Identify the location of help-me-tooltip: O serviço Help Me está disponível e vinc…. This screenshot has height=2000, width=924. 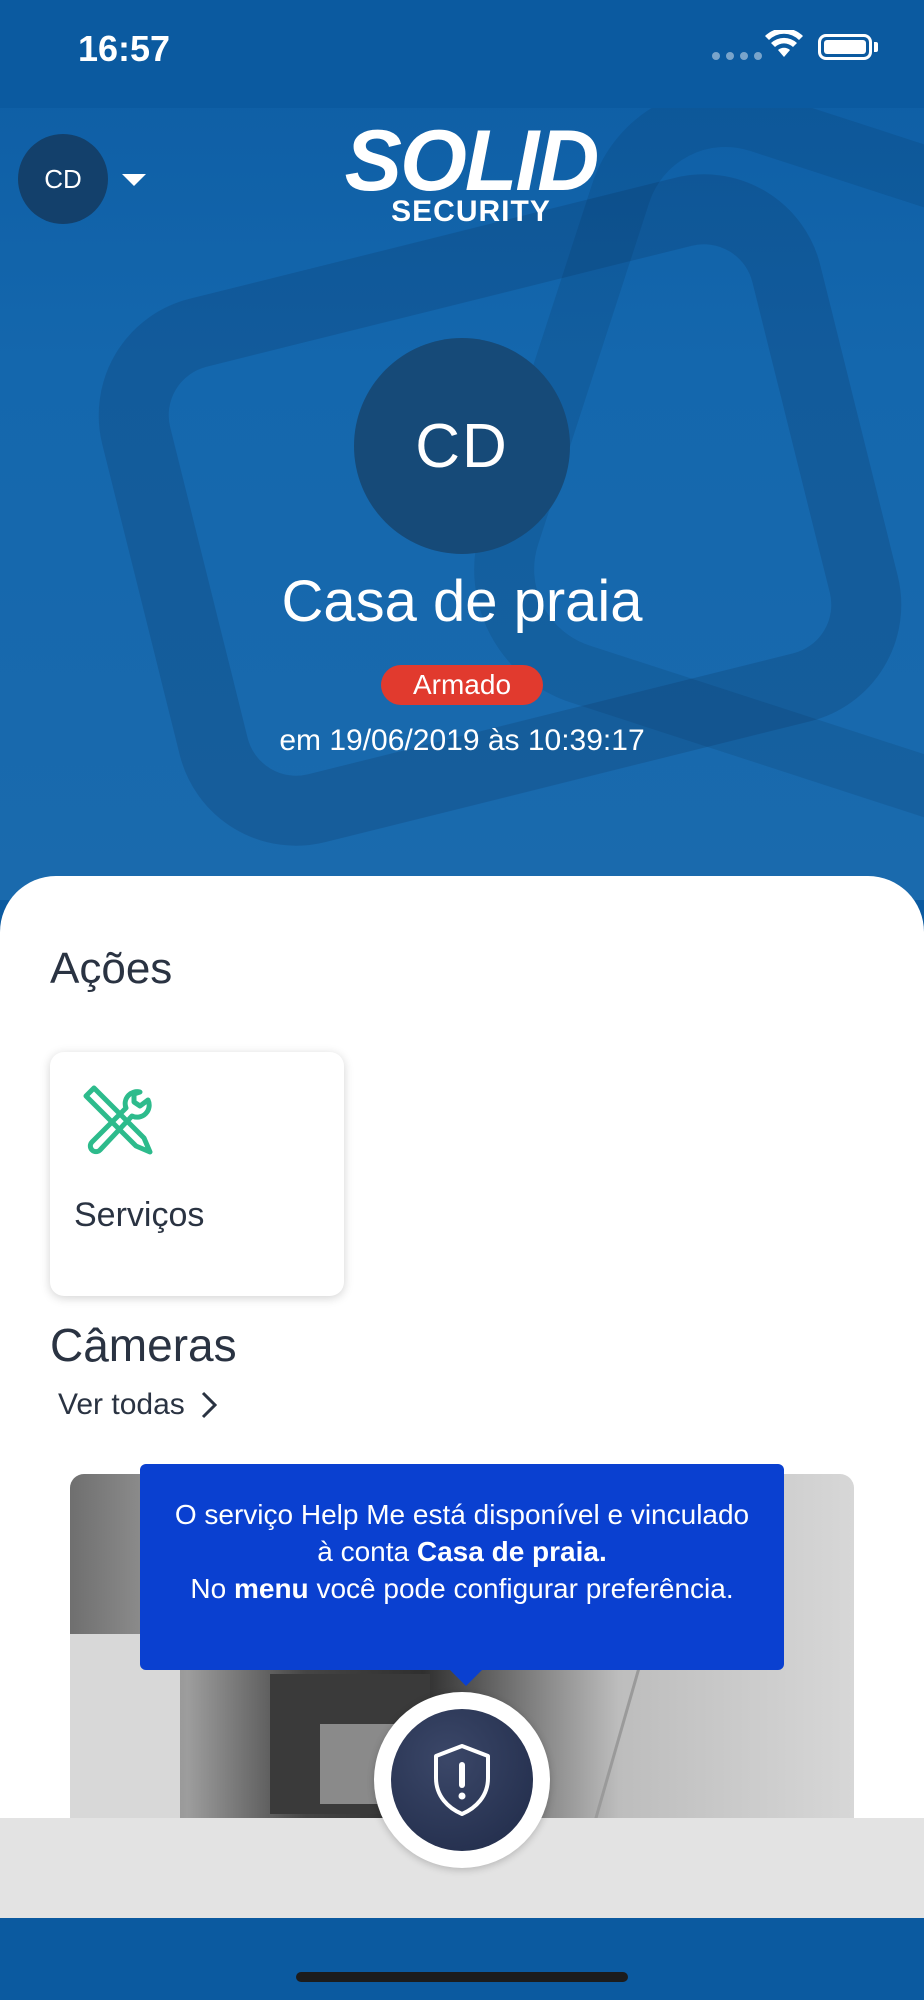
(462, 1567).